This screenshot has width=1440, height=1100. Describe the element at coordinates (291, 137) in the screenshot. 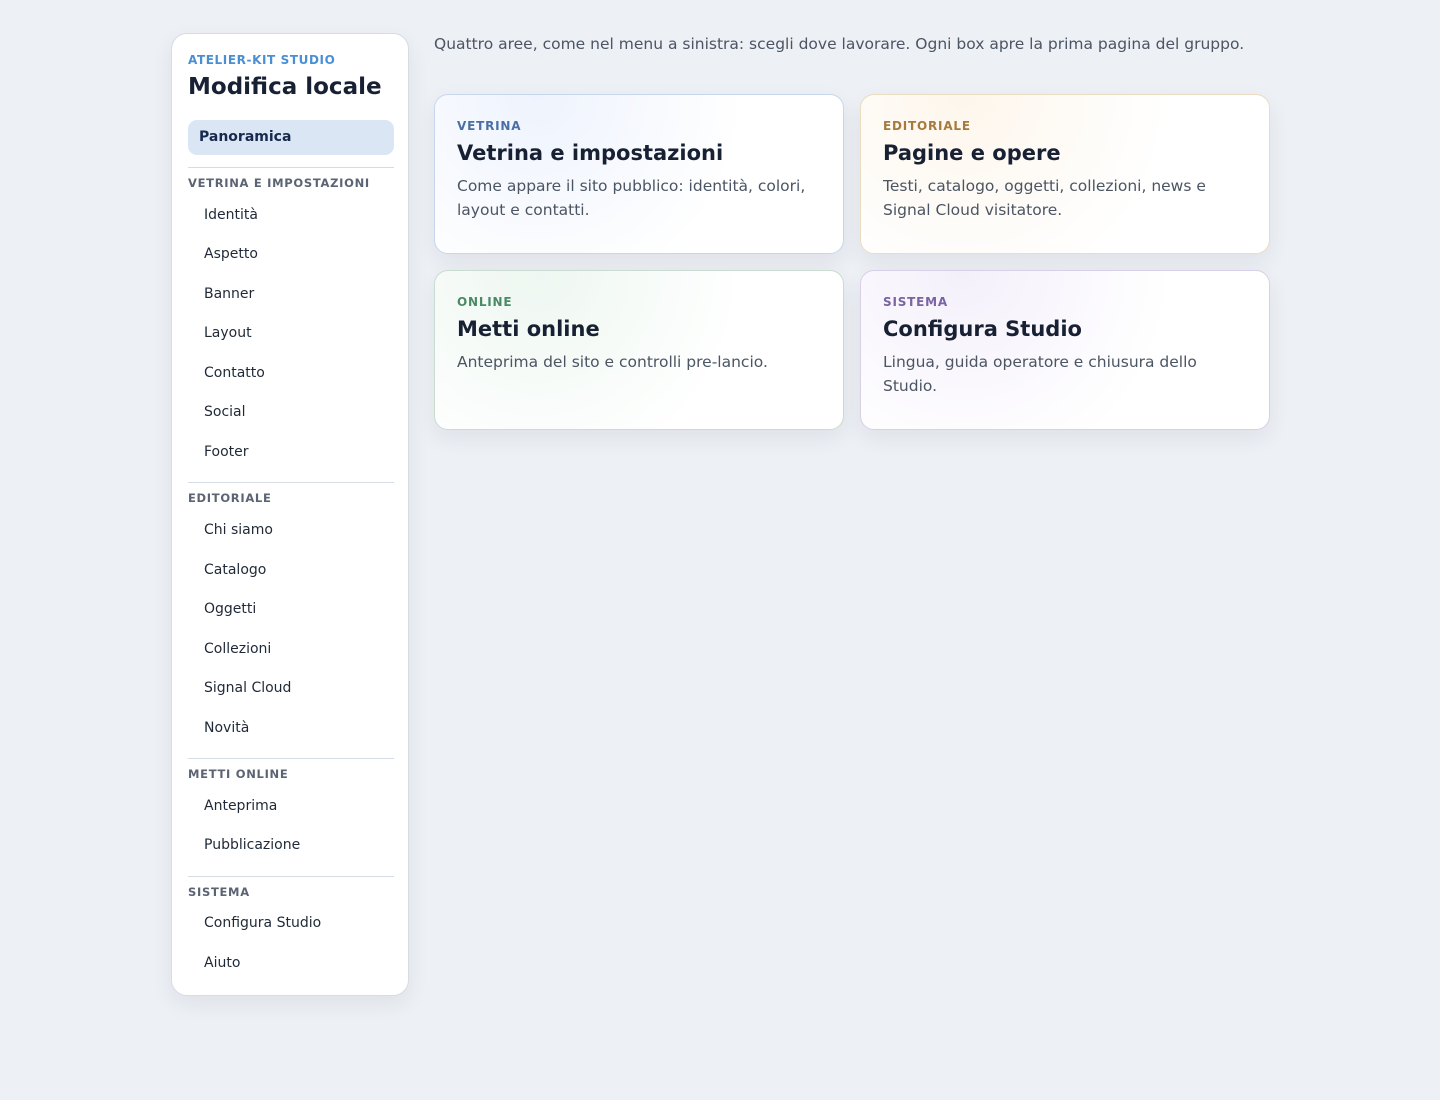

I see `sidebar-item-panoramica: Panoramica` at that location.